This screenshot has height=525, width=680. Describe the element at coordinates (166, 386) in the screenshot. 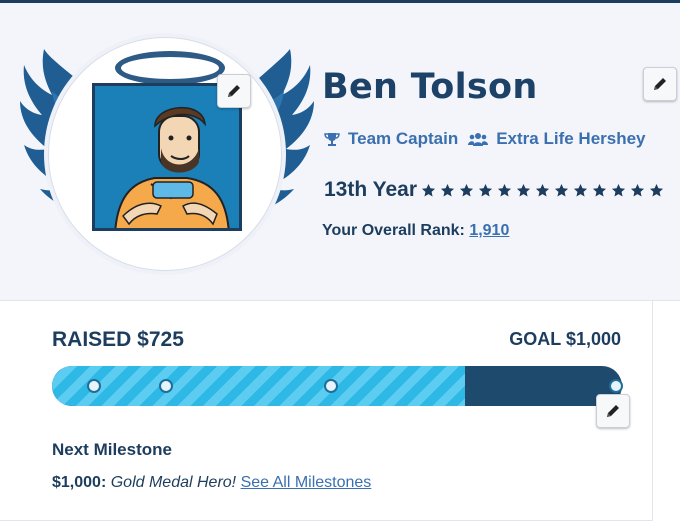

I see `milestone-dot` at that location.